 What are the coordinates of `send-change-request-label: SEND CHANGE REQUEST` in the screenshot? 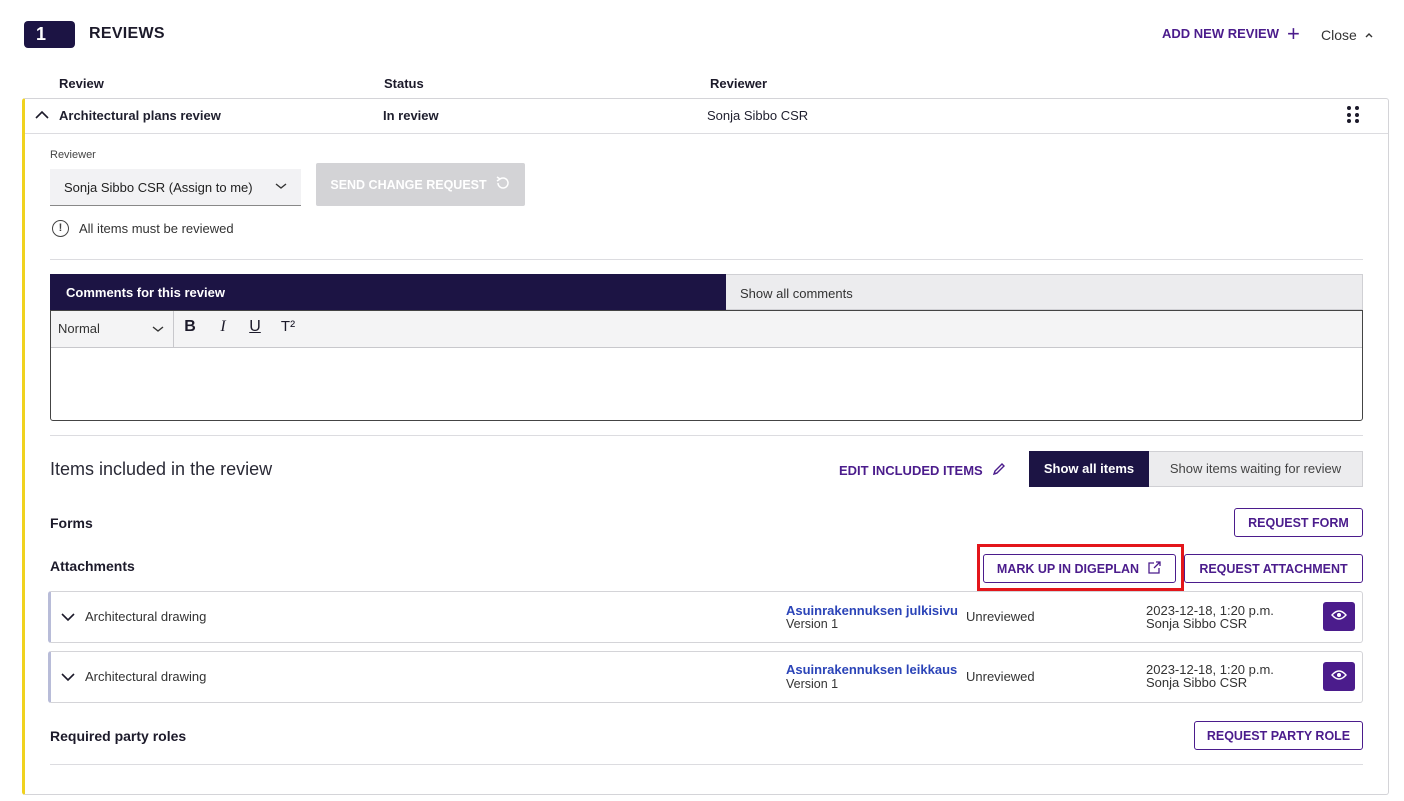 It's located at (408, 184).